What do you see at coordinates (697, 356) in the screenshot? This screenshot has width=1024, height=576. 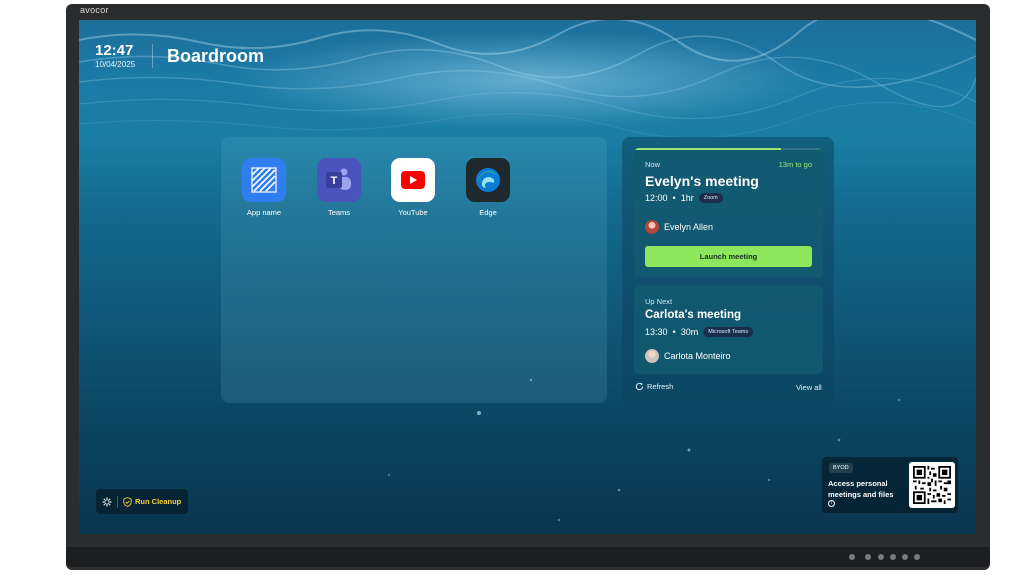 I see `host-name: Carlota Monteiro` at bounding box center [697, 356].